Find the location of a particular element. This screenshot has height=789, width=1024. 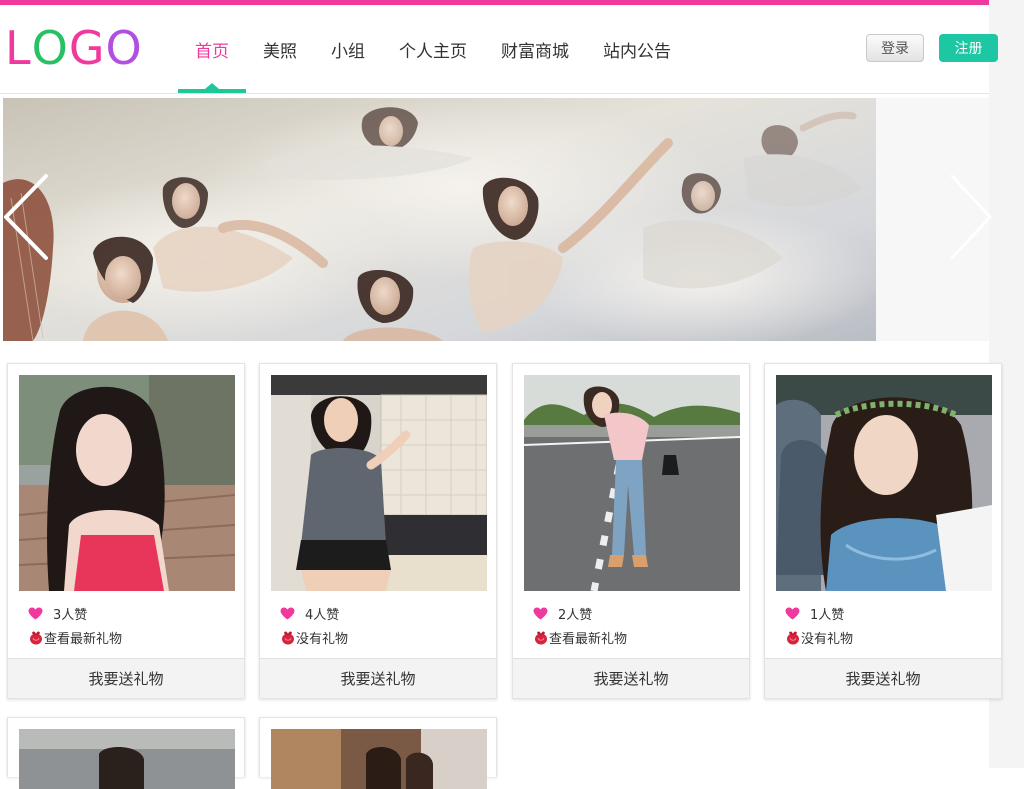

banner-prev-icon is located at coordinates (25, 217).